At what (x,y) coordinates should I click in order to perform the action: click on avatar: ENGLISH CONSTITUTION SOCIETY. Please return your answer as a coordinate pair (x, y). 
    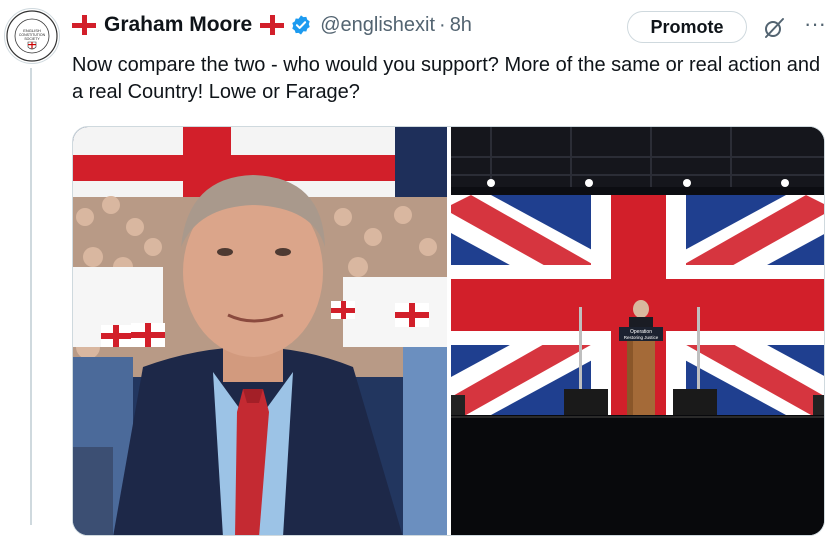
    Looking at the image, I should click on (32, 36).